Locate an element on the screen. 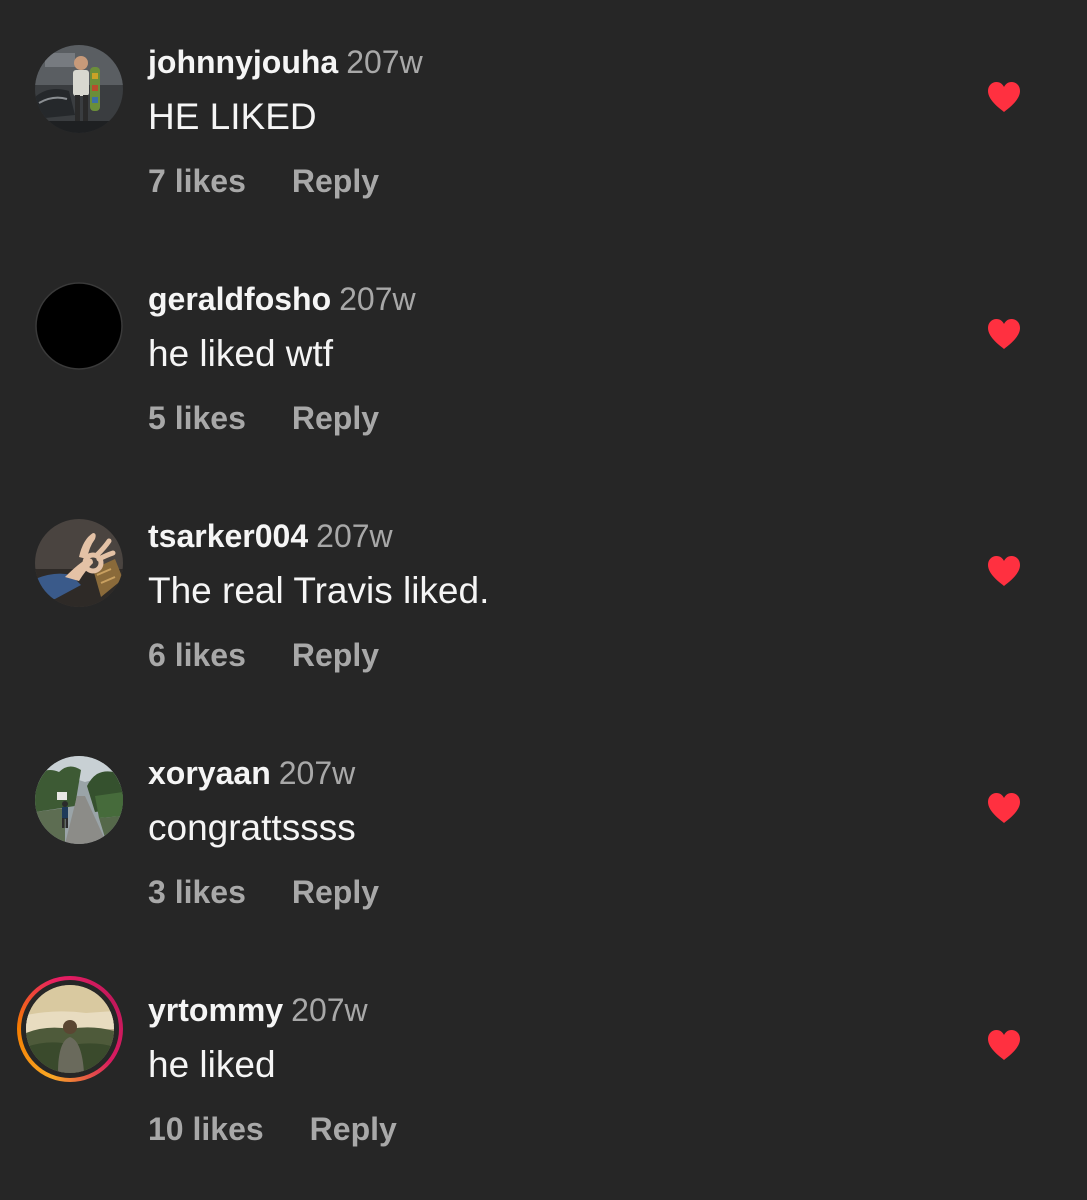 Image resolution: width=1087 pixels, height=1200 pixels. likes-count: 7 likes is located at coordinates (197, 181).